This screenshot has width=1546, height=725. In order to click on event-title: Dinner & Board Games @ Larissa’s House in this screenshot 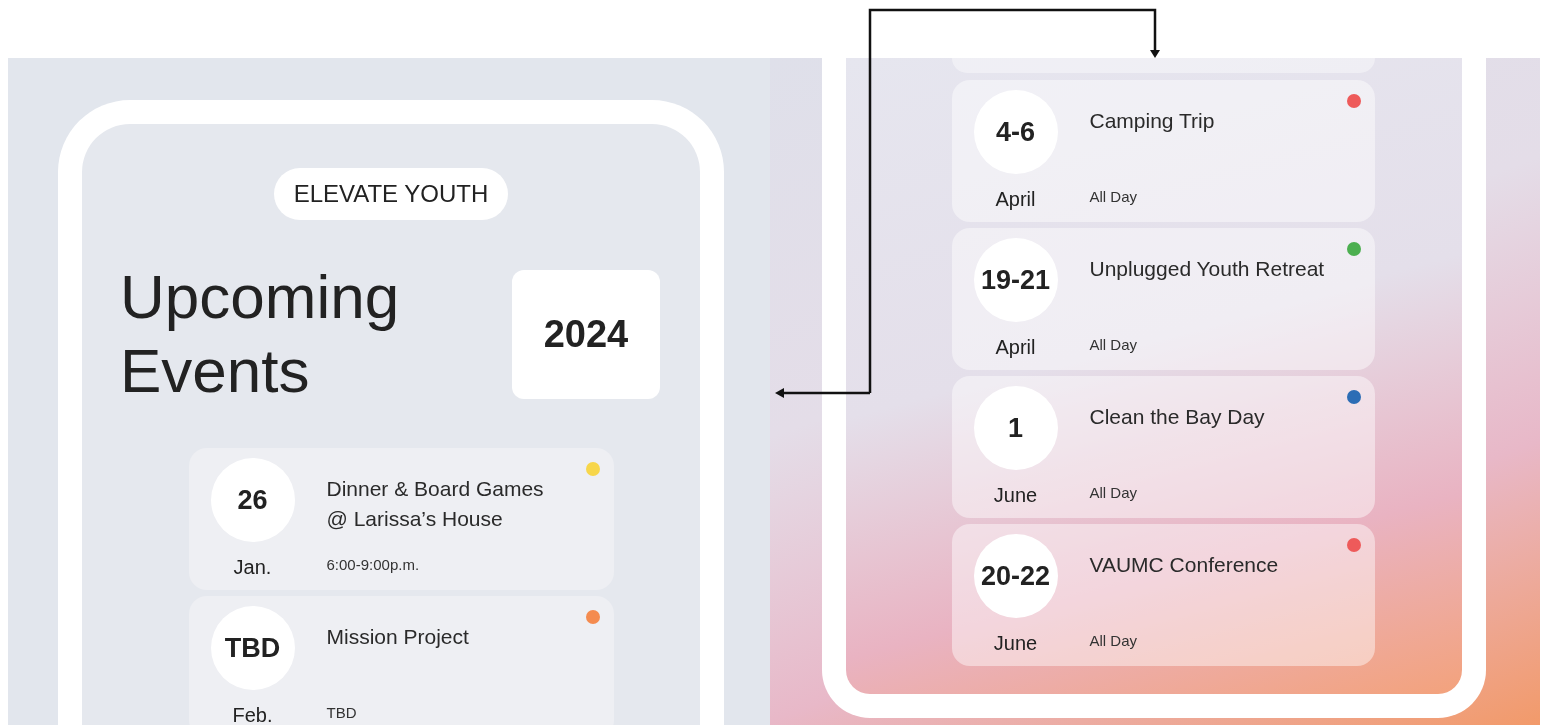, I will do `click(435, 504)`.